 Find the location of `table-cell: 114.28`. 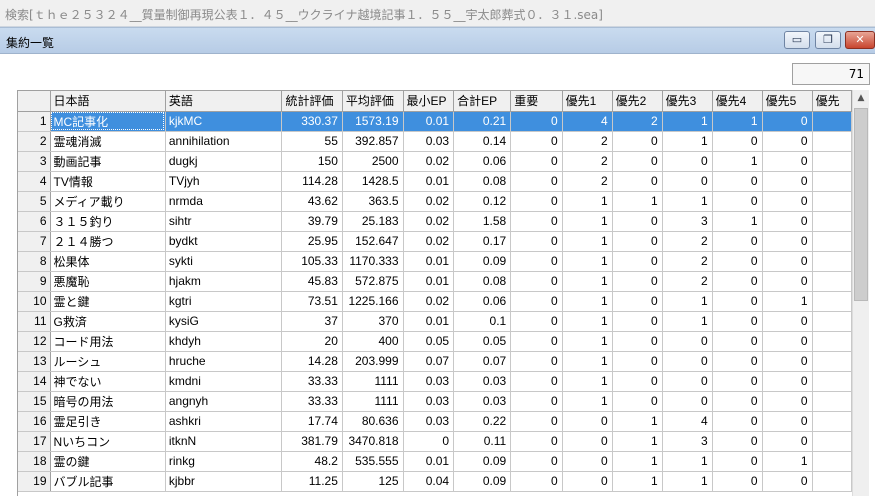

table-cell: 114.28 is located at coordinates (312, 181).